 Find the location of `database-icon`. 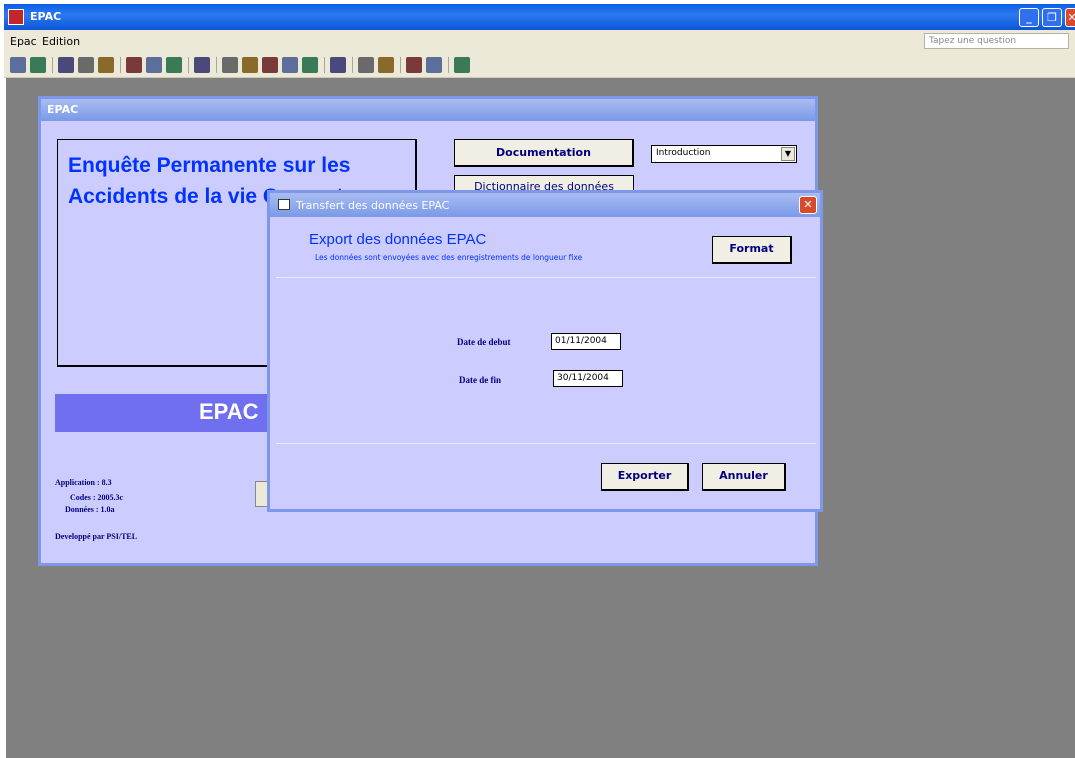

database-icon is located at coordinates (38, 65).